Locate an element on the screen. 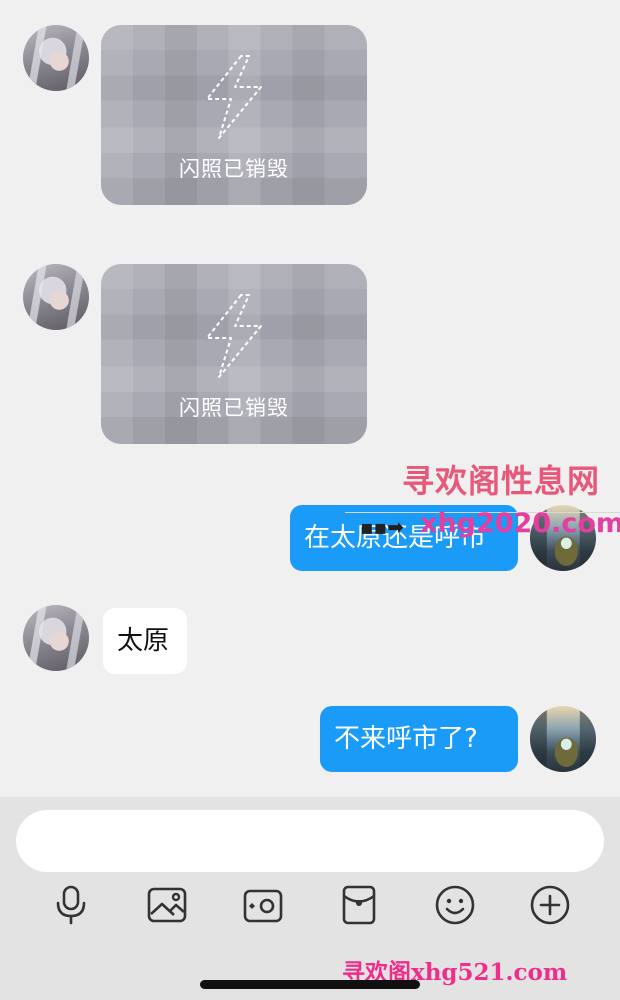 This screenshot has width=620, height=1000. sent-message-bubble: 不来呼市了? is located at coordinates (419, 739).